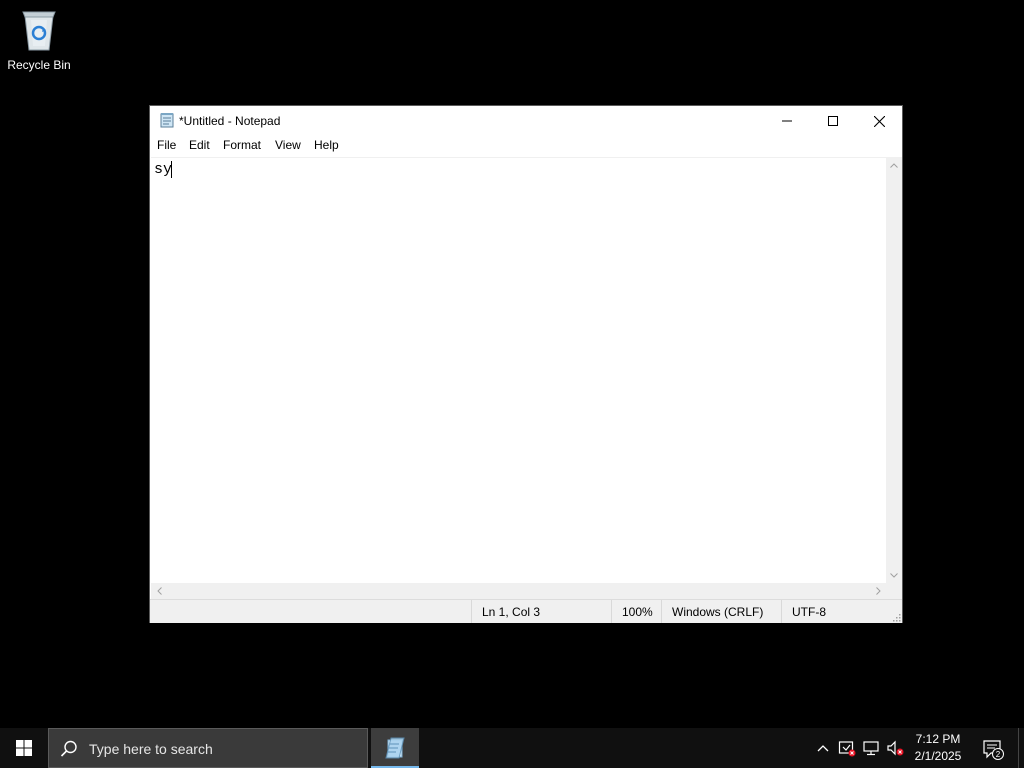 Image resolution: width=1024 pixels, height=768 pixels. I want to click on window-title: *Untitled - Notepad, so click(230, 121).